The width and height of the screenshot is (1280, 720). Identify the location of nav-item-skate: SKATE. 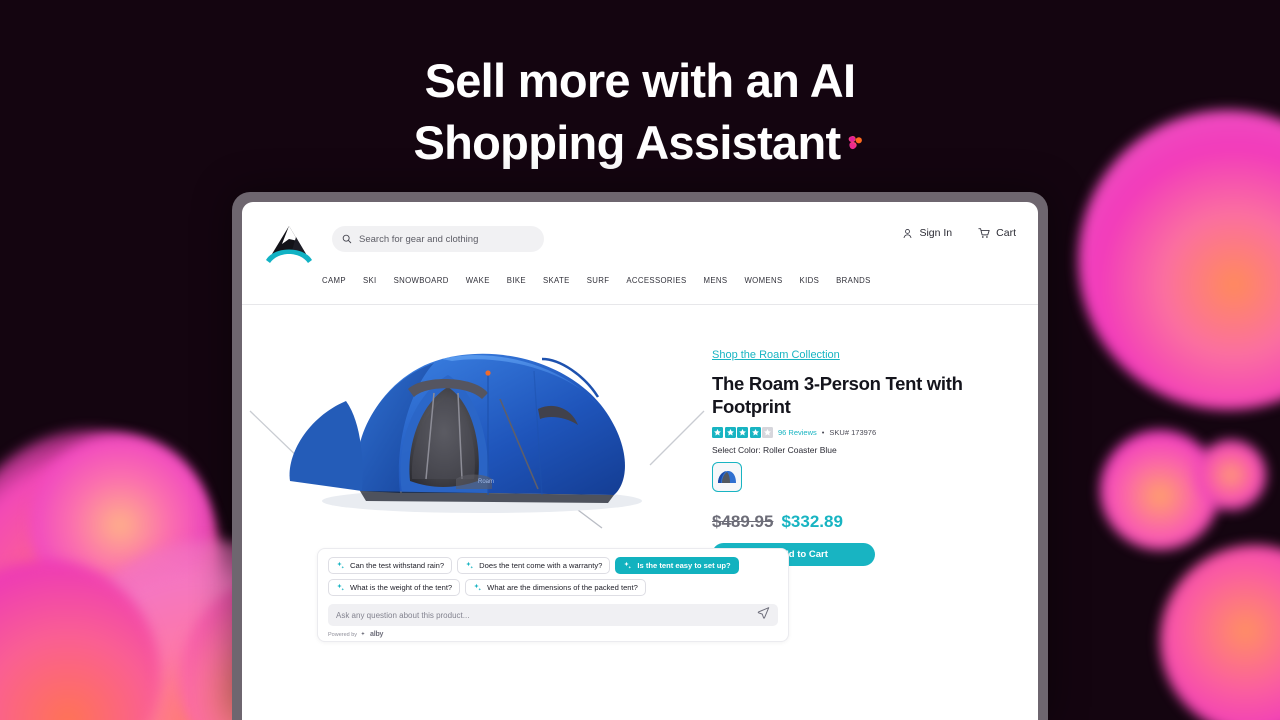
(556, 280).